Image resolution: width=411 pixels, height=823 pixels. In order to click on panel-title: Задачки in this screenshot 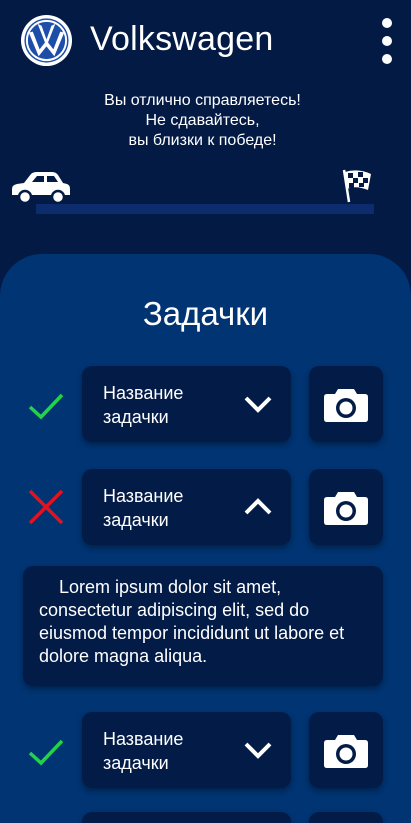, I will do `click(205, 313)`.